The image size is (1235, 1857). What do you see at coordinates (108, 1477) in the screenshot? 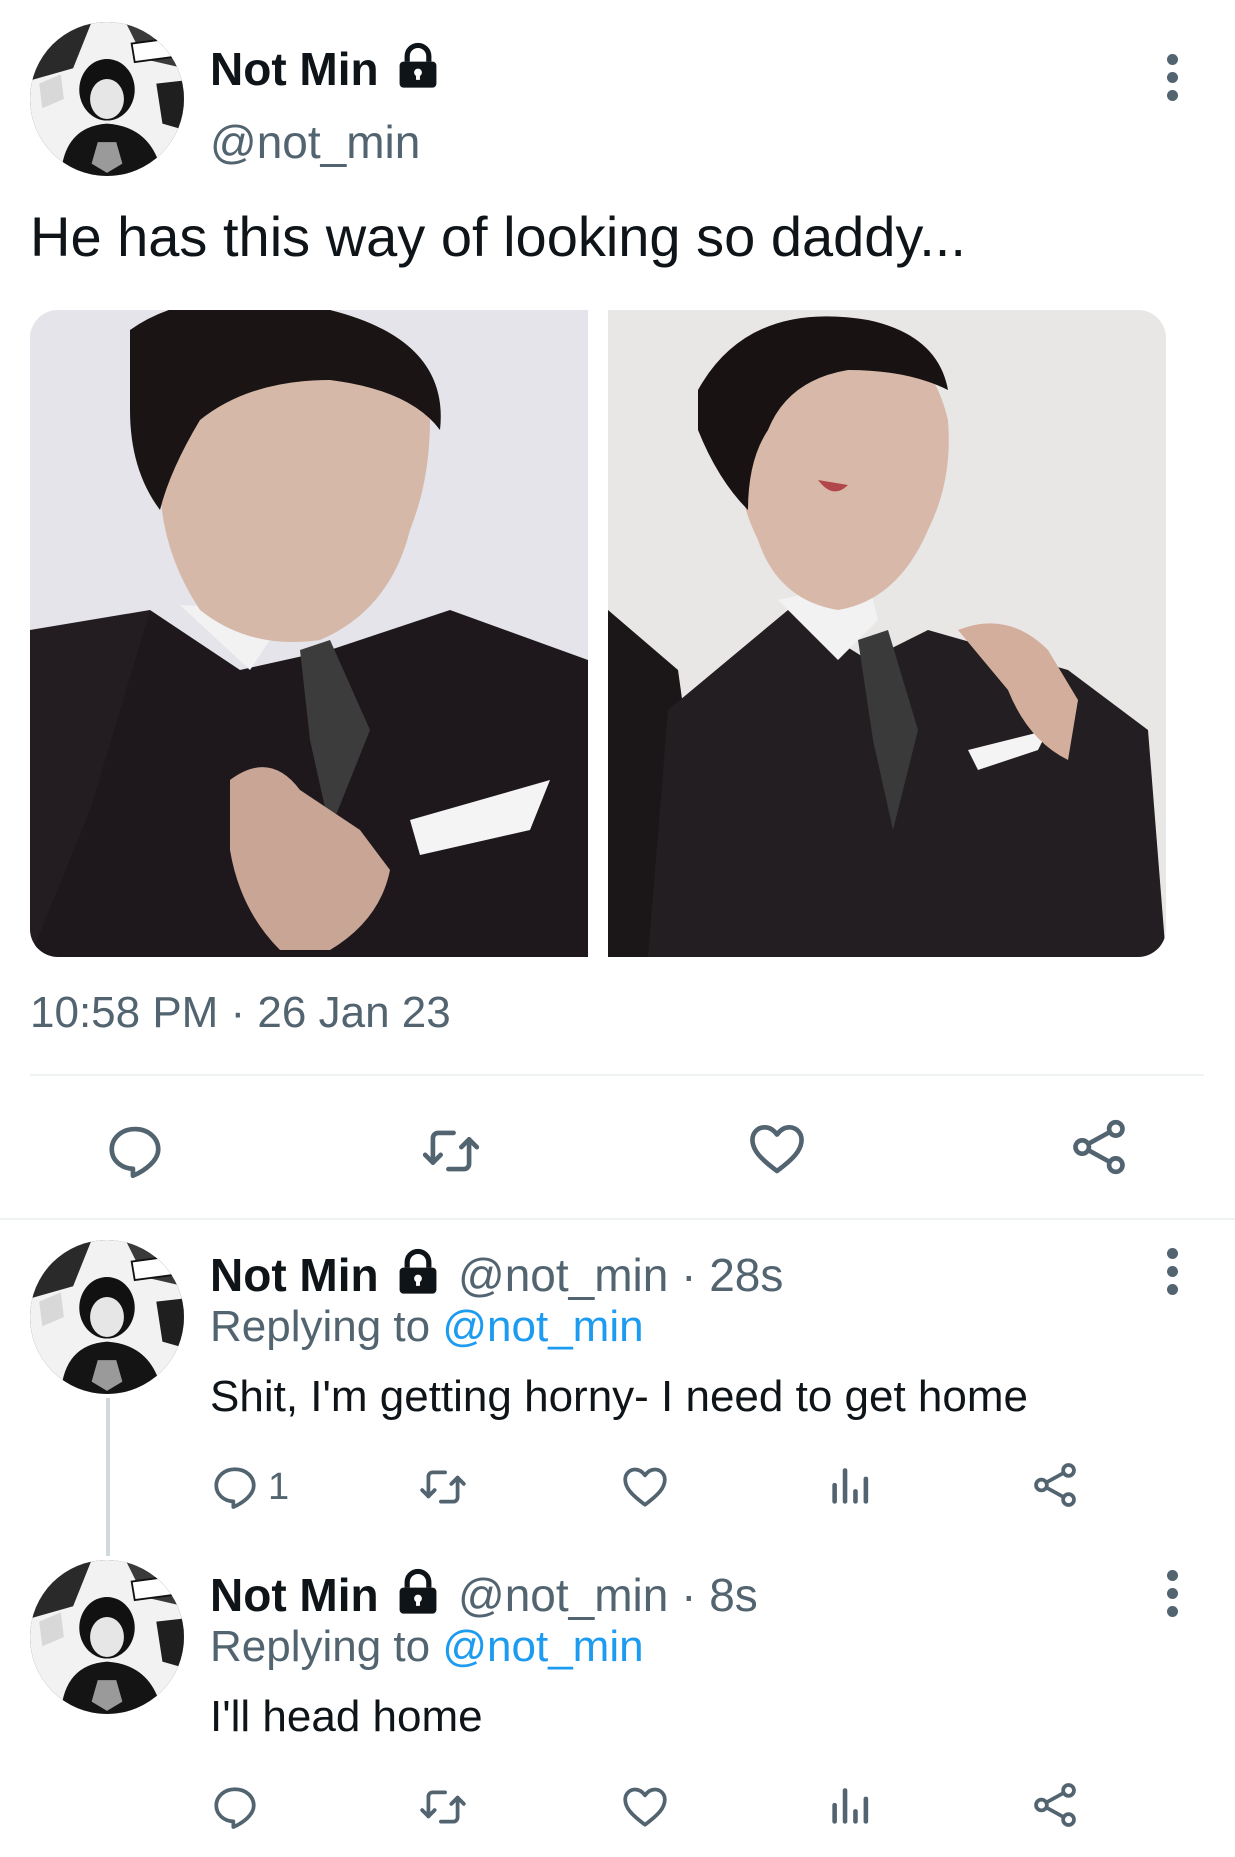
I see `thread-connector` at bounding box center [108, 1477].